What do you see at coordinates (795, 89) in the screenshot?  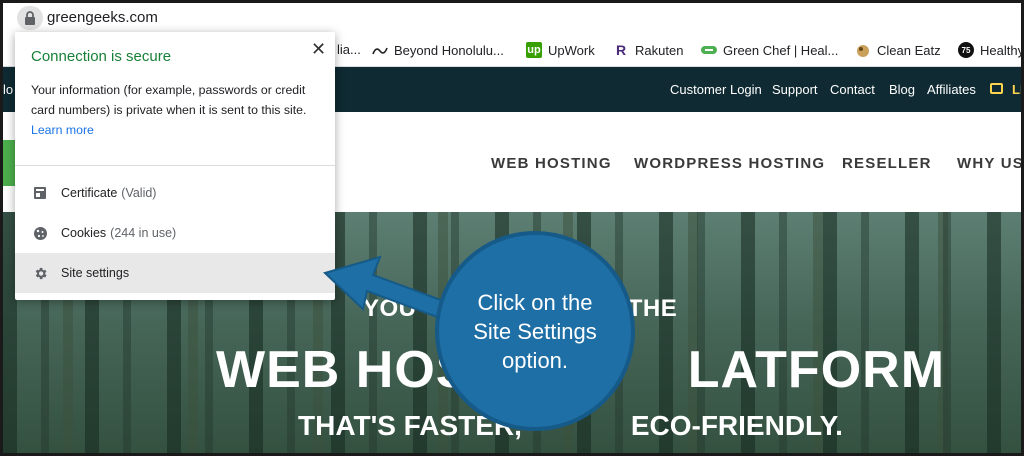 I see `nav-support: Support` at bounding box center [795, 89].